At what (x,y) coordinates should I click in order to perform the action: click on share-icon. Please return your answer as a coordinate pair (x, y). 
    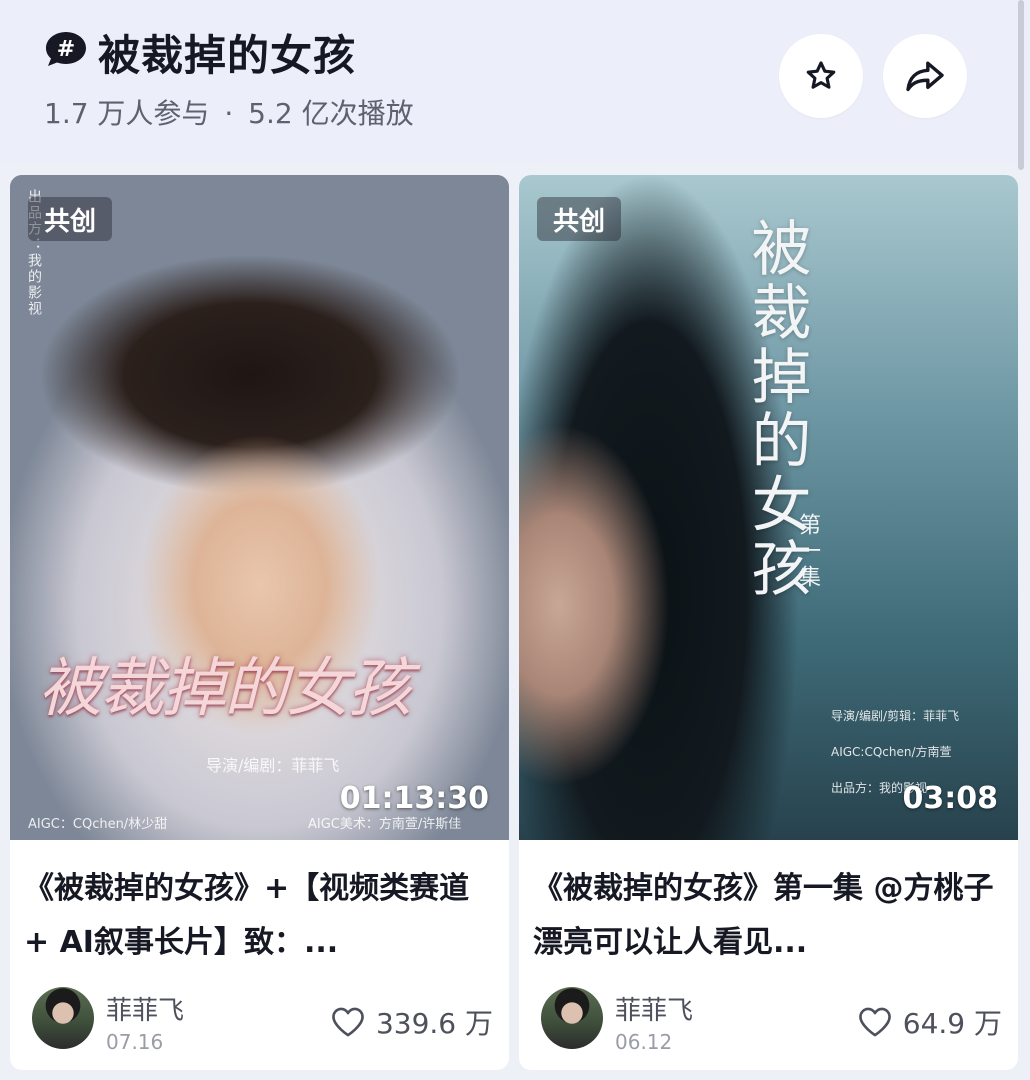
    Looking at the image, I should click on (925, 76).